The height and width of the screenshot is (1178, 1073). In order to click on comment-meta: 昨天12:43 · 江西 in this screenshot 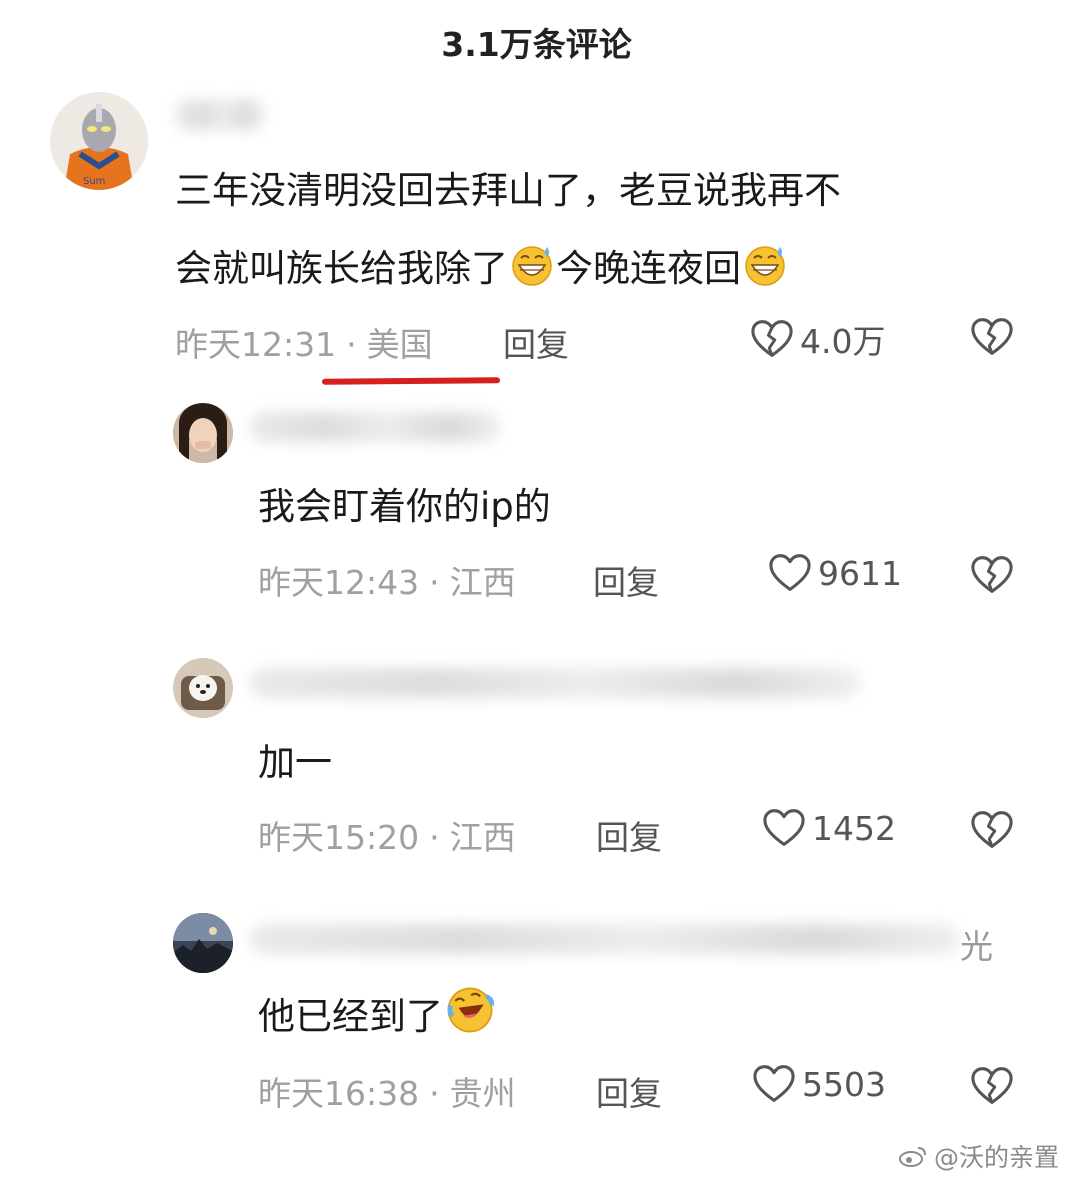, I will do `click(387, 580)`.